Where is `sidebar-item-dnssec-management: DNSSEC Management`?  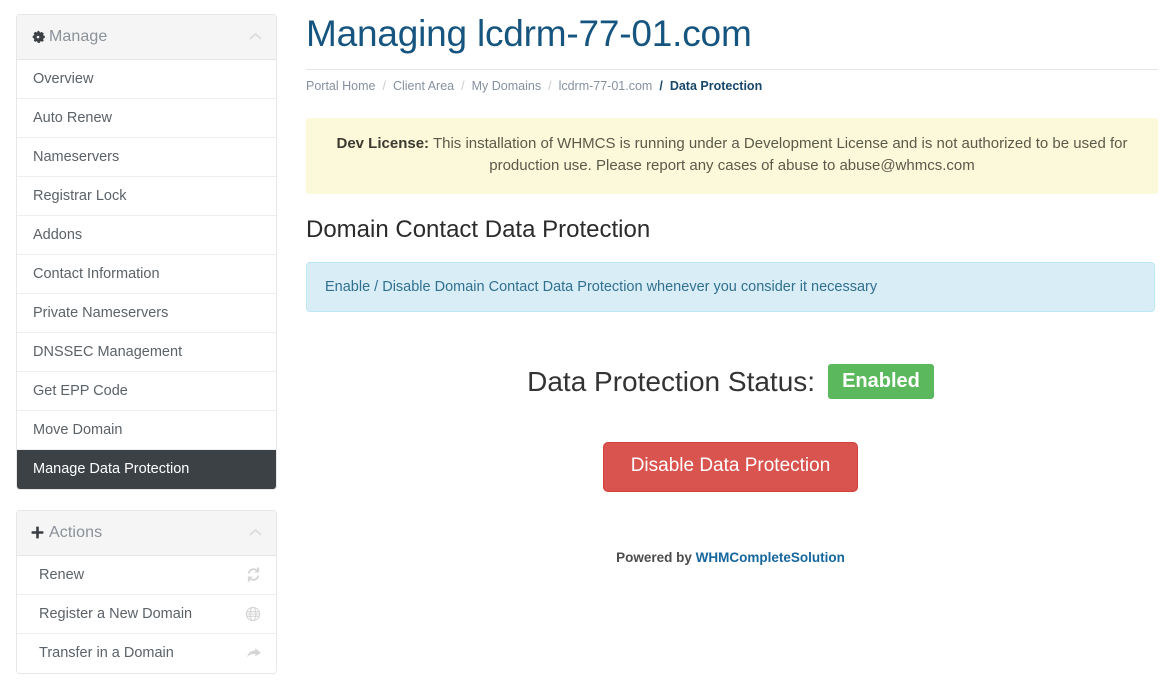 sidebar-item-dnssec-management: DNSSEC Management is located at coordinates (146, 352).